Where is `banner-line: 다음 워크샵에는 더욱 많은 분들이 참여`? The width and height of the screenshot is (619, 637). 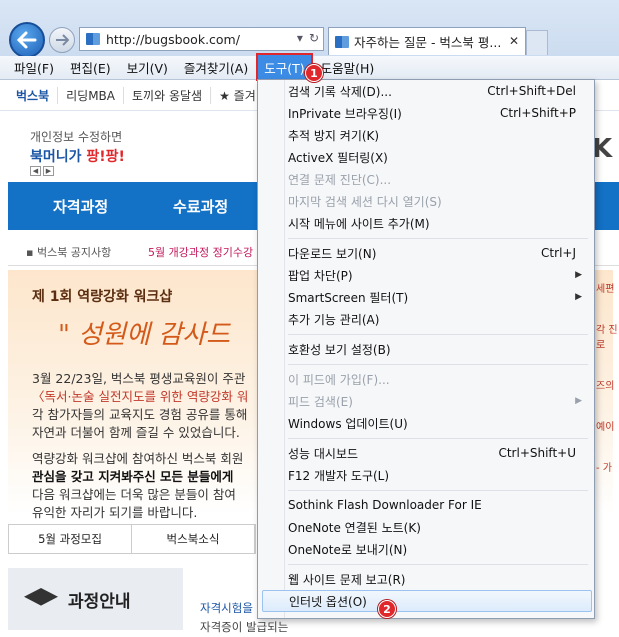
banner-line: 다음 워크샵에는 더욱 많은 분들이 참여 is located at coordinates (134, 494).